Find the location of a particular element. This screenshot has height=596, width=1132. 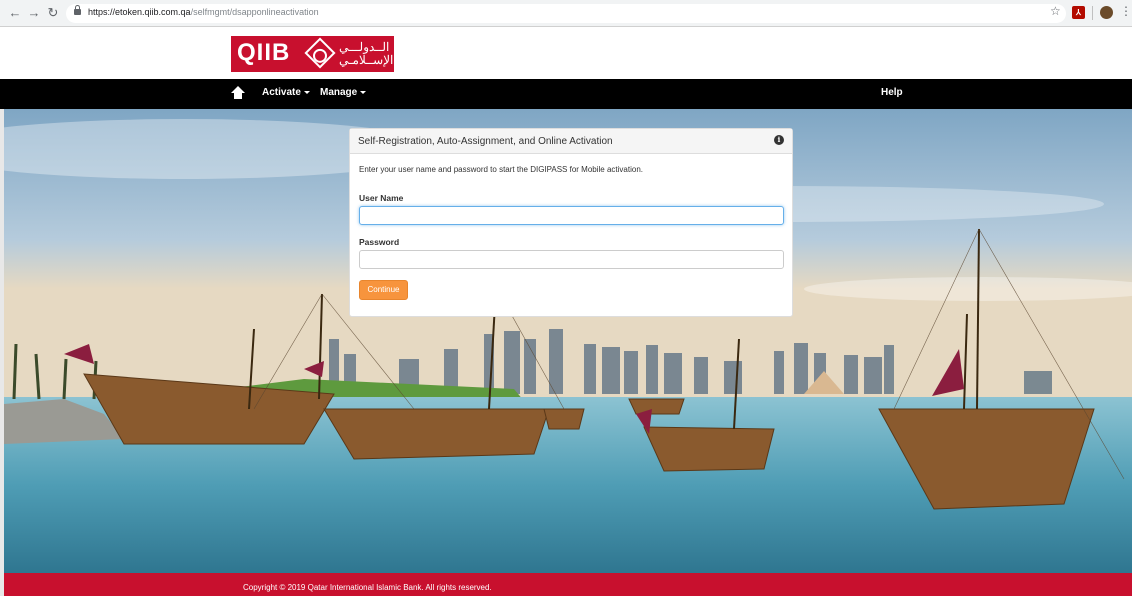

forward-icon: → is located at coordinates (34, 13).